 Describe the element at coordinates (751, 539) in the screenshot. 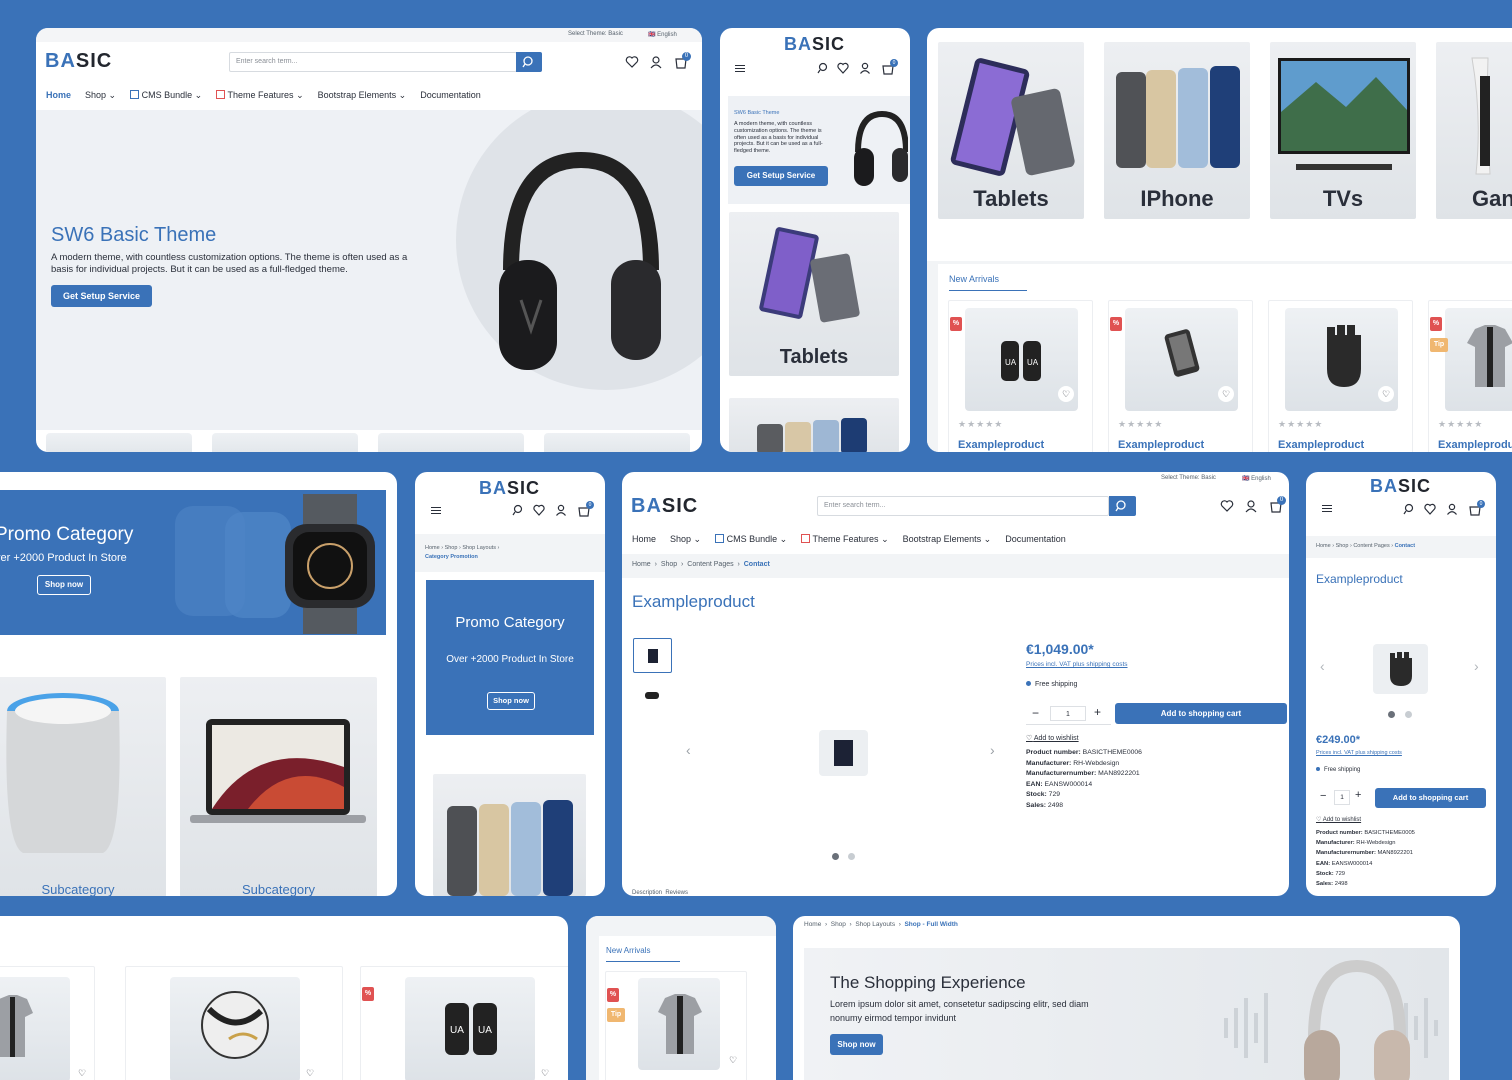

I see `nav-cms: CMS Bundle ⌄` at that location.